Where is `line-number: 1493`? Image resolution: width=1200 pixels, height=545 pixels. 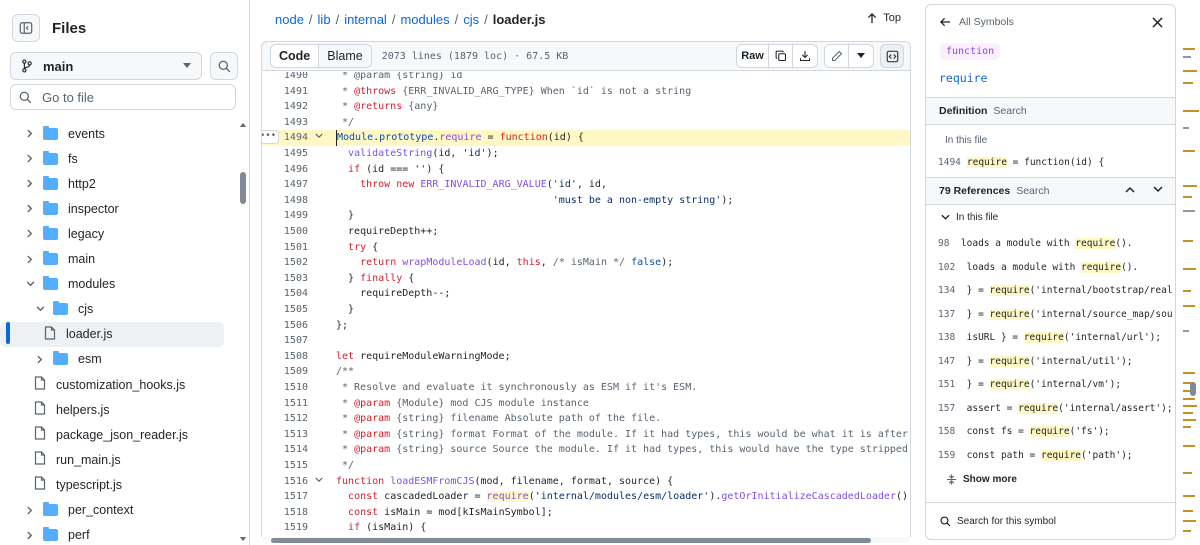 line-number: 1493 is located at coordinates (285, 123).